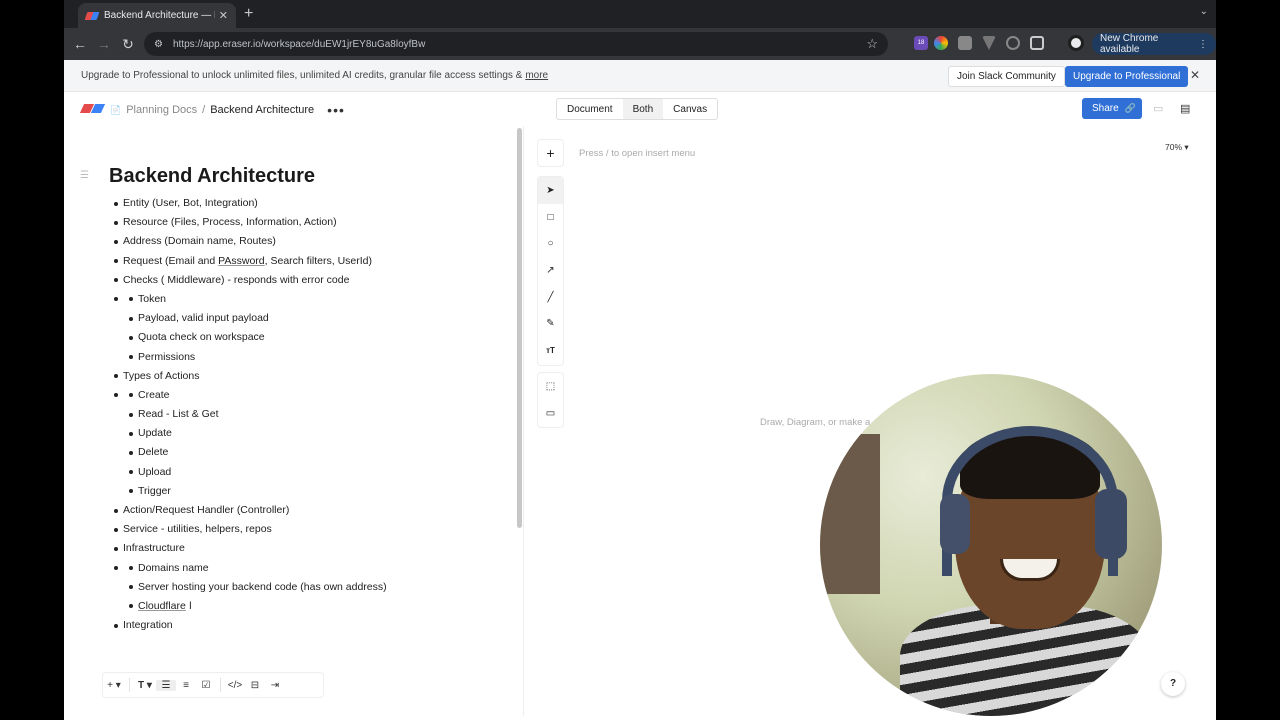  What do you see at coordinates (255, 606) in the screenshot?
I see `sub-list-item: Cloudflare I` at bounding box center [255, 606].